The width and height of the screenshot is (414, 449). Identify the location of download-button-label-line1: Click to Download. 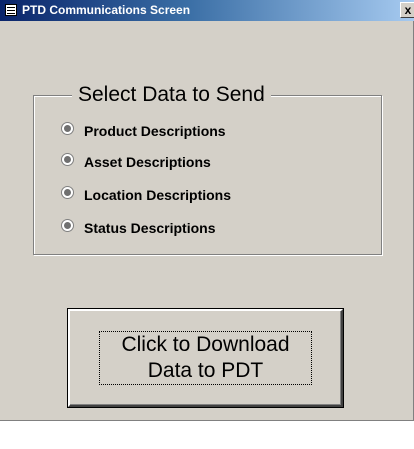
(205, 344).